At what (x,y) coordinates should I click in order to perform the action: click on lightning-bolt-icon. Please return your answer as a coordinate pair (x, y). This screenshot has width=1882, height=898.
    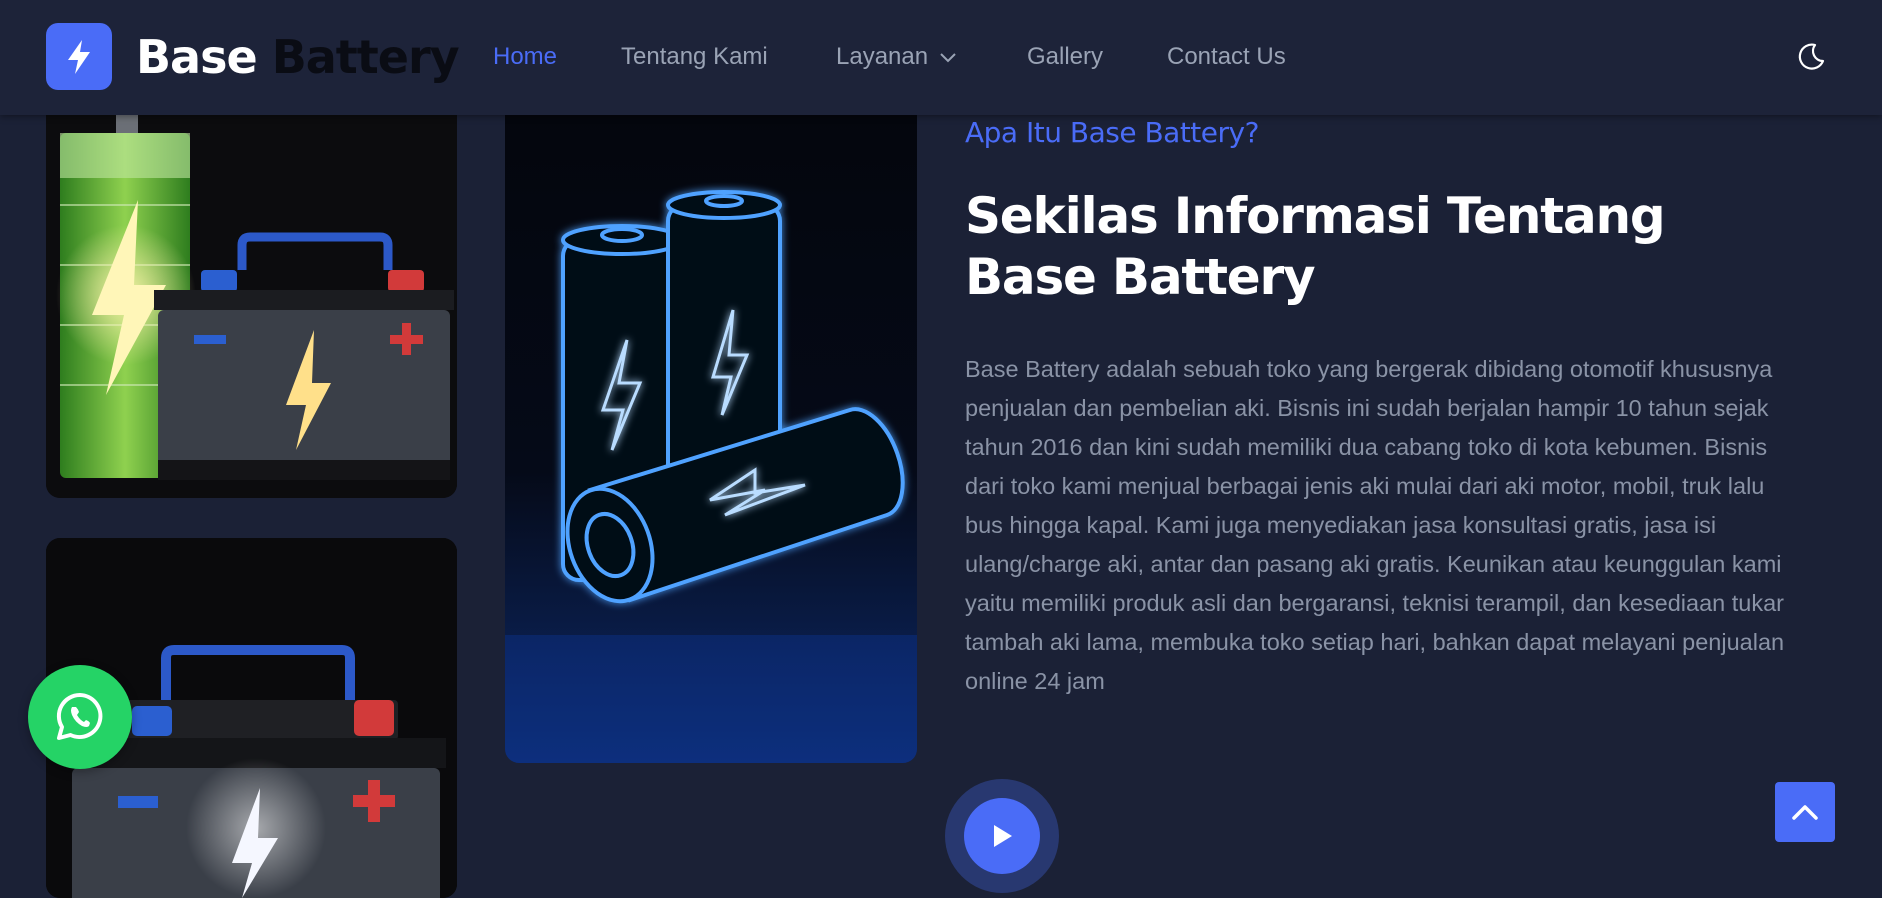
    Looking at the image, I should click on (79, 56).